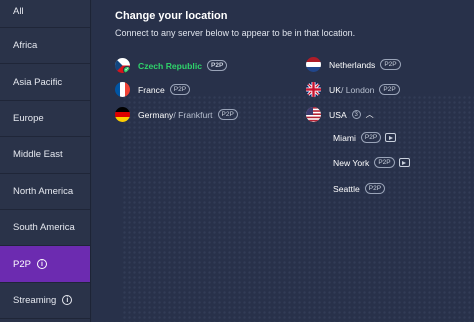 The height and width of the screenshot is (322, 474). I want to click on page-title: Change your location, so click(171, 16).